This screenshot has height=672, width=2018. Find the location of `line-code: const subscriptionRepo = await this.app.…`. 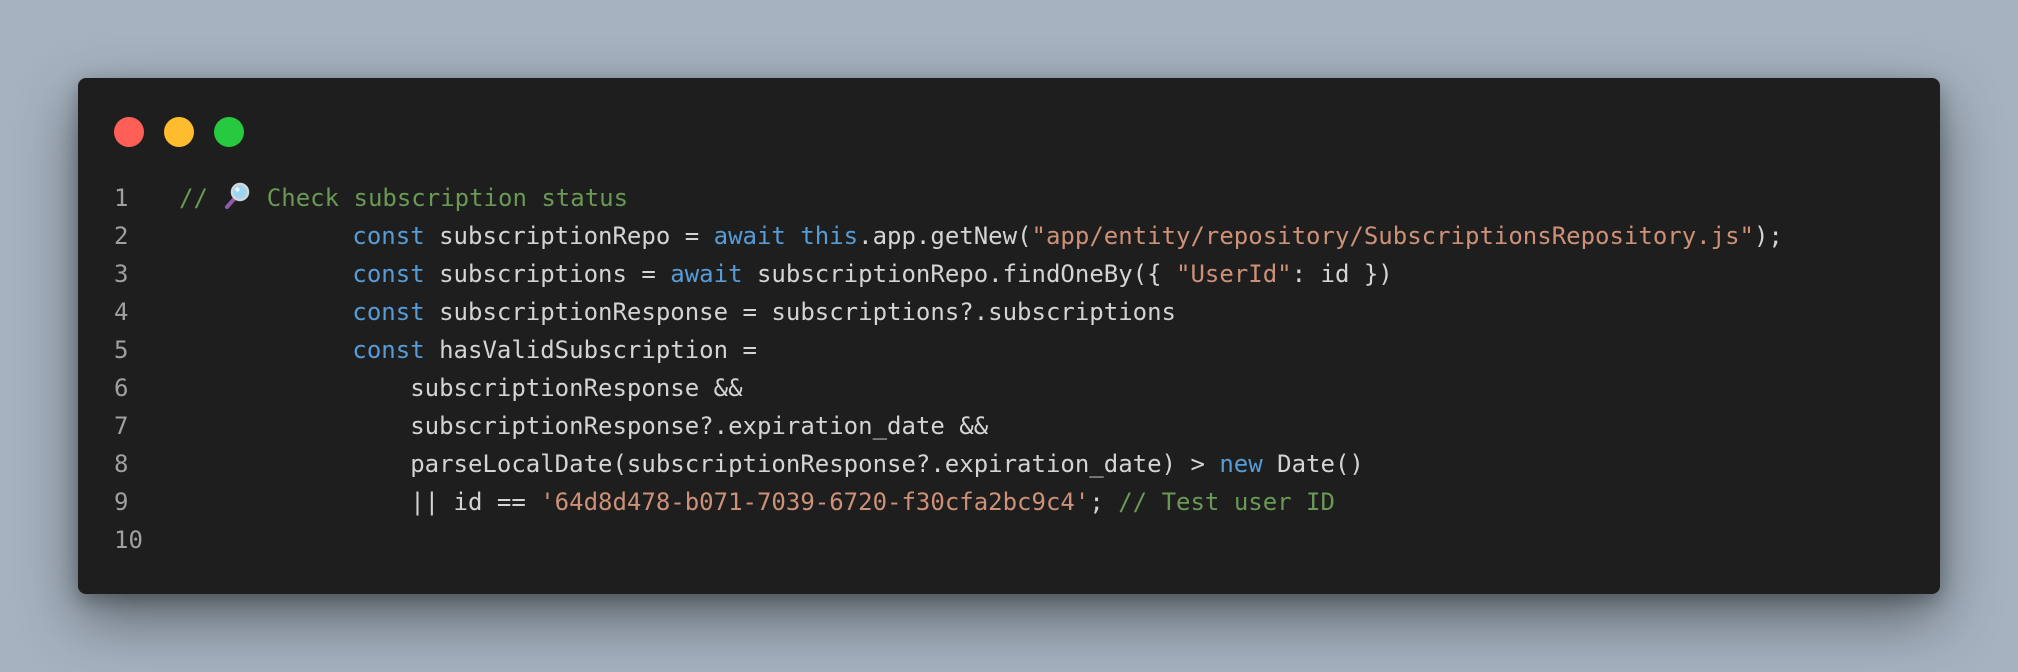

line-code: const subscriptionRepo = await this.app.… is located at coordinates (981, 236).